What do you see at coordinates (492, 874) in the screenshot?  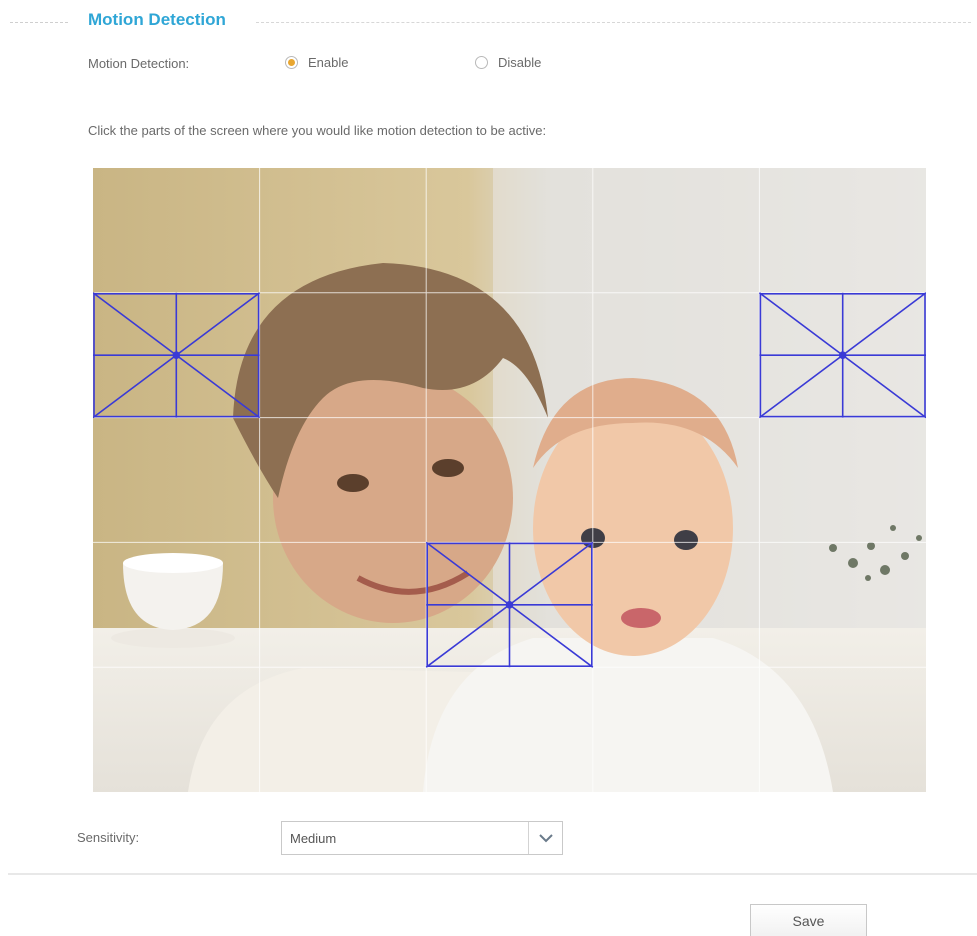 I see `footer-divider` at bounding box center [492, 874].